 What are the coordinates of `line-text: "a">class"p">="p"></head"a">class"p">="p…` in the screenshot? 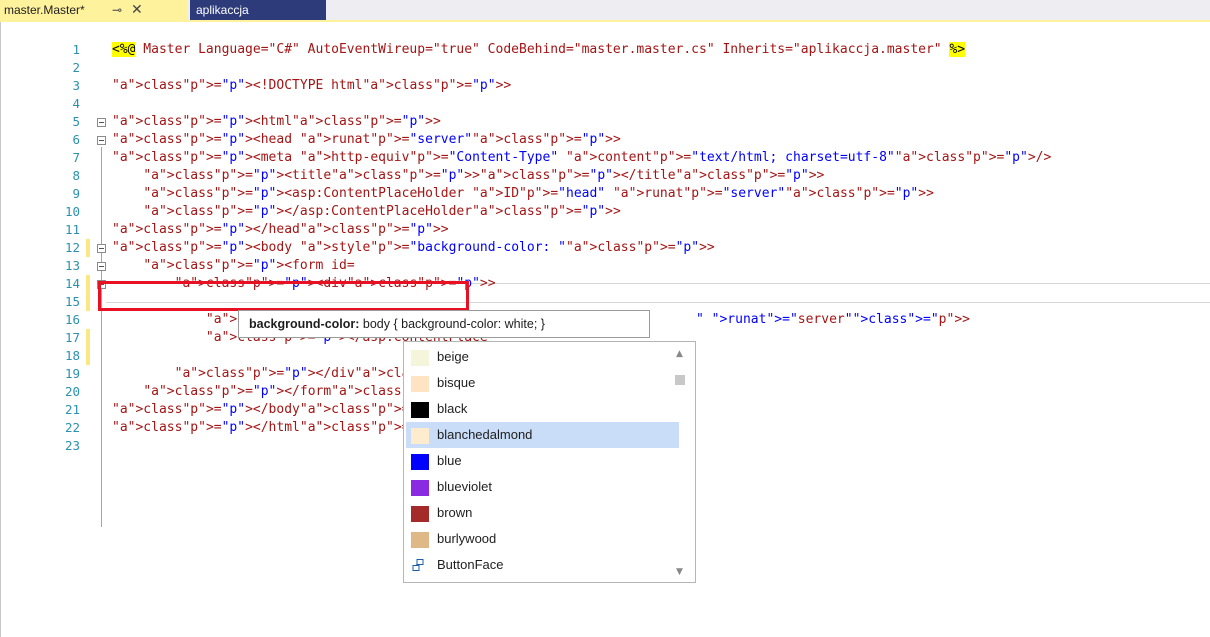 It's located at (280, 229).